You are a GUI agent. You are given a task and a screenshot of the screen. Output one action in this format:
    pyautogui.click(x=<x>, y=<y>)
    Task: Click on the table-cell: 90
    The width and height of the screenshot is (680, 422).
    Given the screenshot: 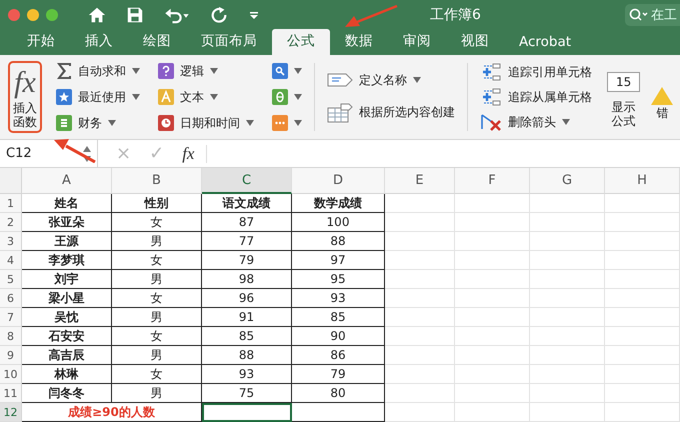 What is the action you would take?
    pyautogui.click(x=338, y=336)
    